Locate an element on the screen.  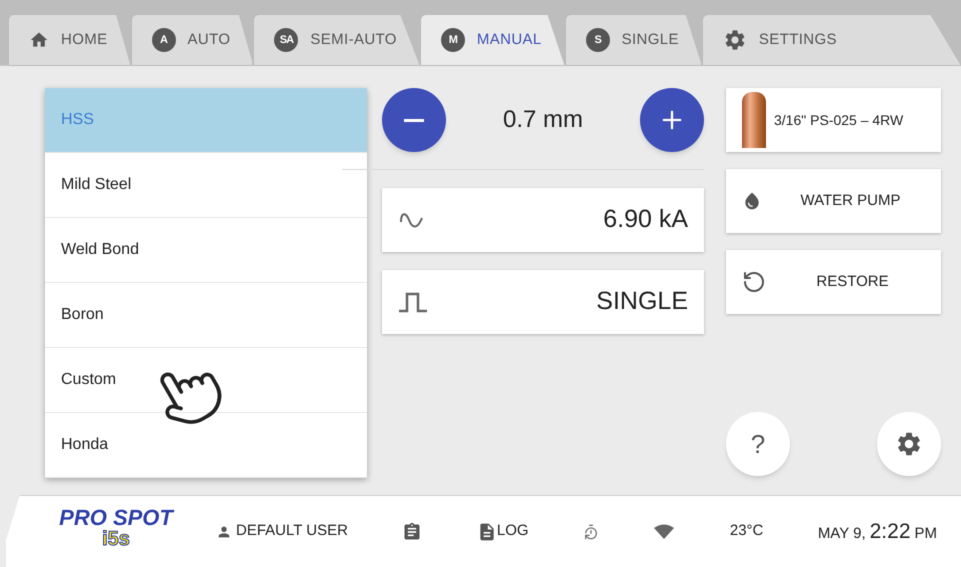
menu-item: Boron is located at coordinates (206, 315).